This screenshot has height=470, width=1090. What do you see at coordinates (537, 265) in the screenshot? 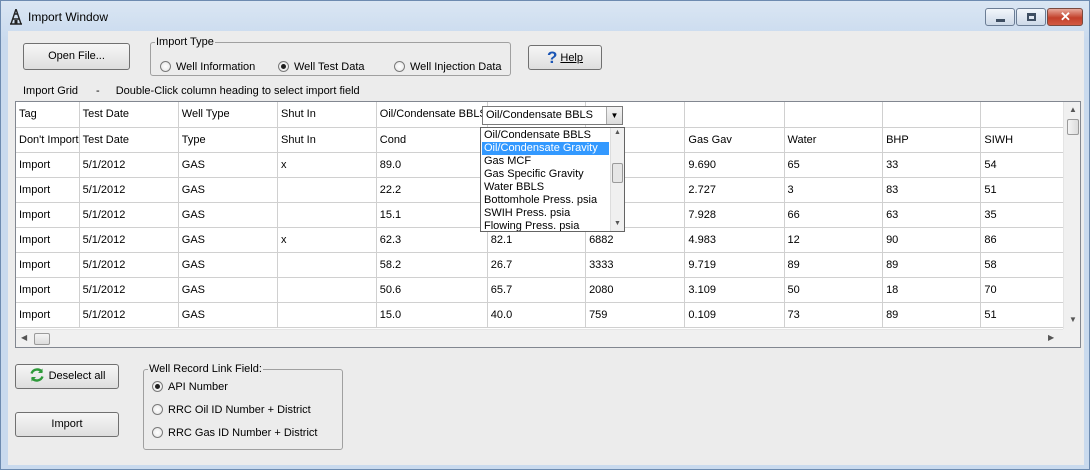
I see `grid-cell: 26.7` at bounding box center [537, 265].